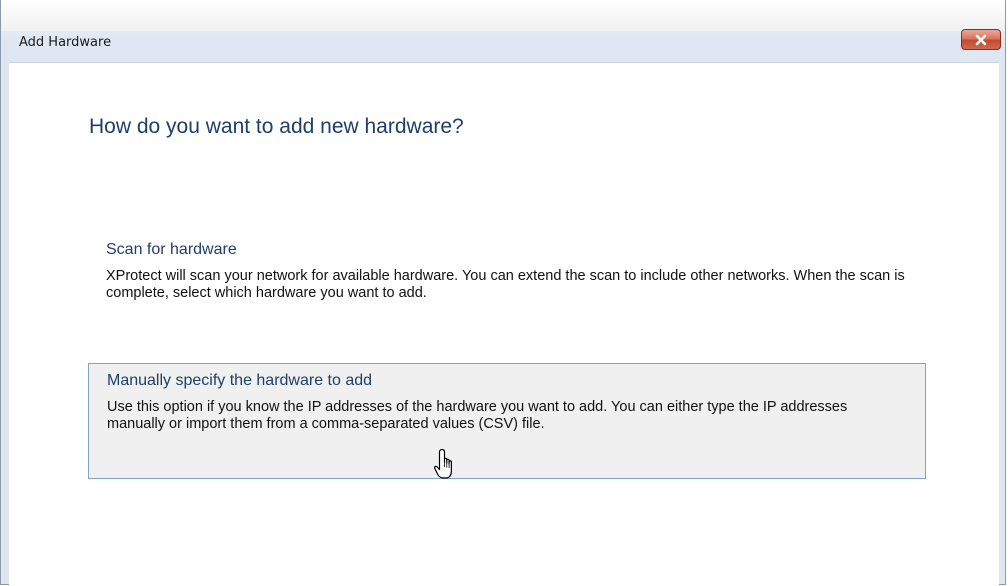 This screenshot has height=586, width=1008. Describe the element at coordinates (276, 126) in the screenshot. I see `page-heading: How do you want to add new hardware?` at that location.